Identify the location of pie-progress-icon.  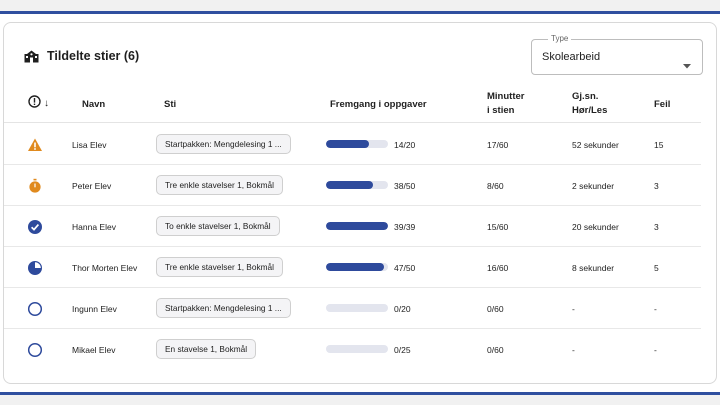
(35, 268).